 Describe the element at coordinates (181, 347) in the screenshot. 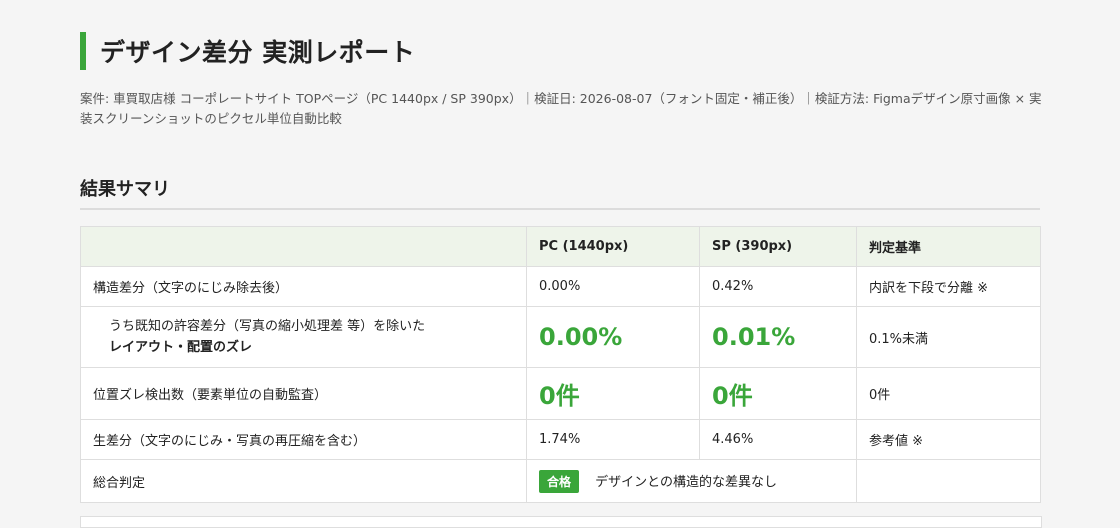

I see `row-label-line2: レイアウト・配置のズレ` at that location.